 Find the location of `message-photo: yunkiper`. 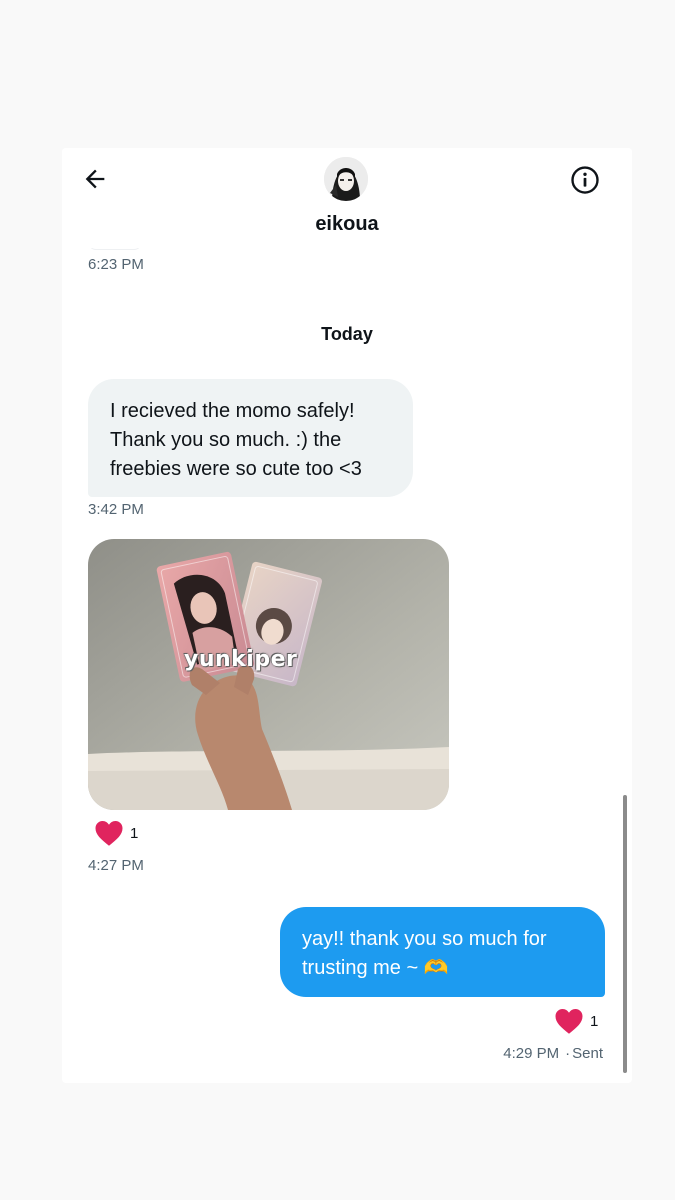

message-photo: yunkiper is located at coordinates (268, 674).